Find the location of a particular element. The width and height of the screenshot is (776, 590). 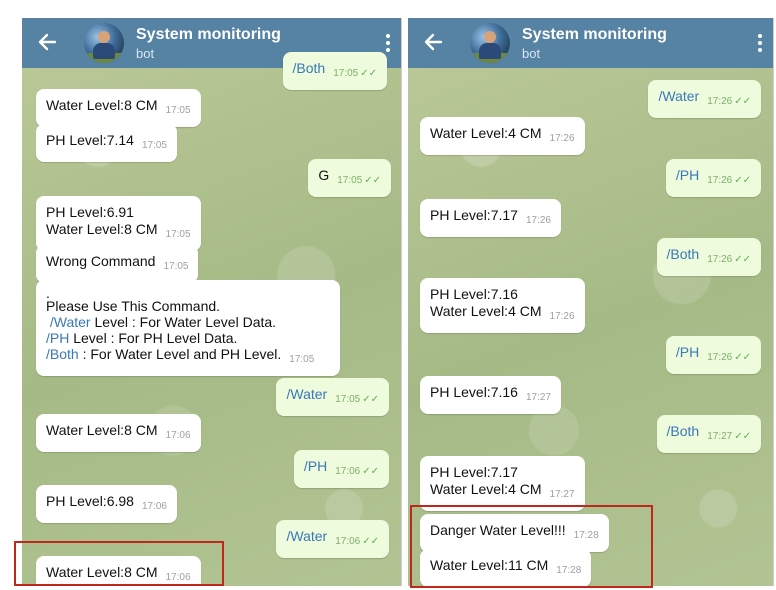

message-incoming: Wrong Command 17:05 is located at coordinates (117, 264).